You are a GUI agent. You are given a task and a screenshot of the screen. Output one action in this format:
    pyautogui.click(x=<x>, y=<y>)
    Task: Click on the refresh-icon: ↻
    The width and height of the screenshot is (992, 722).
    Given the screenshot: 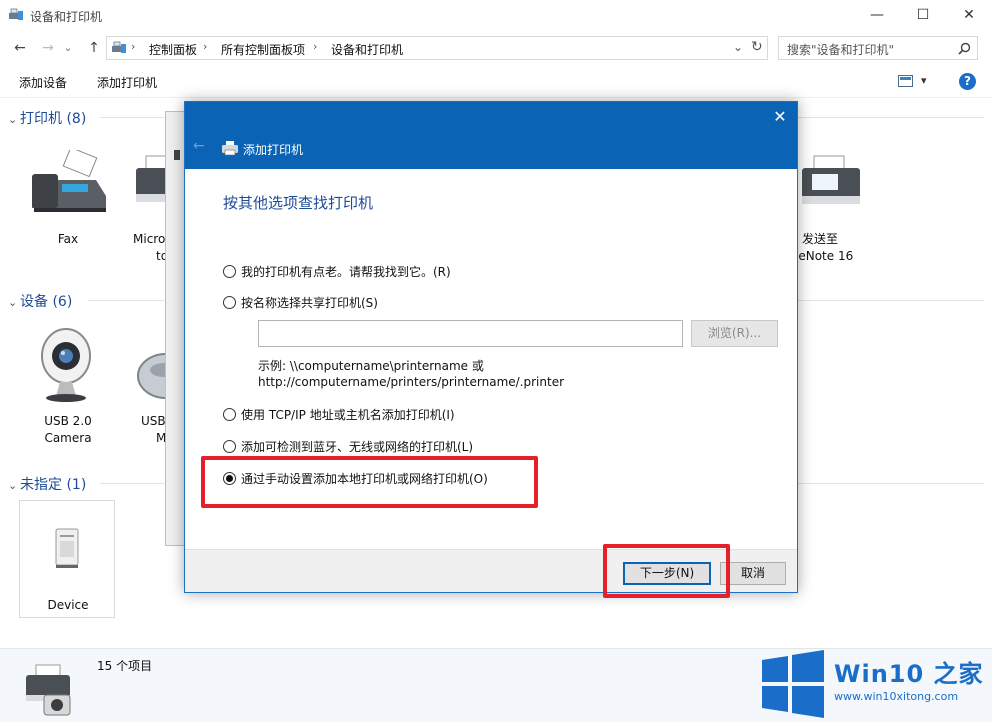 What is the action you would take?
    pyautogui.click(x=757, y=47)
    